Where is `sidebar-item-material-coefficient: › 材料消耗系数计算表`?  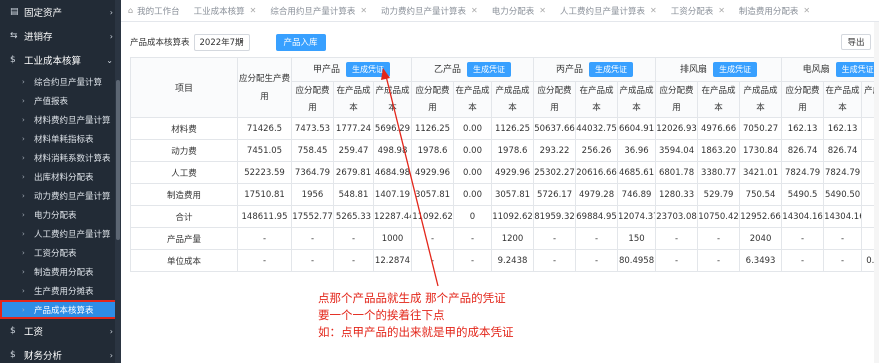
sidebar-item-material-coefficient: › 材料消耗系数计算表 is located at coordinates (60, 157).